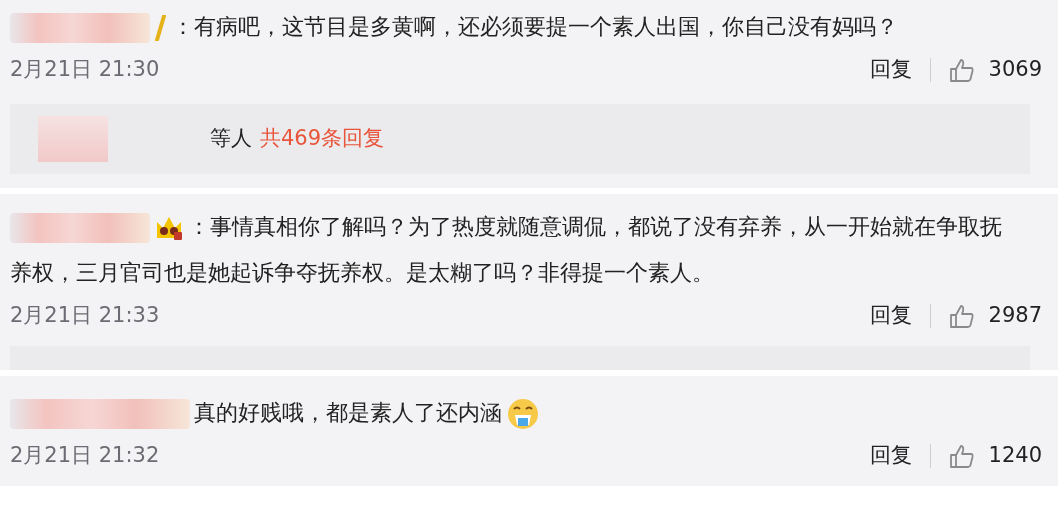  I want to click on replies-others: 等人, so click(231, 139).